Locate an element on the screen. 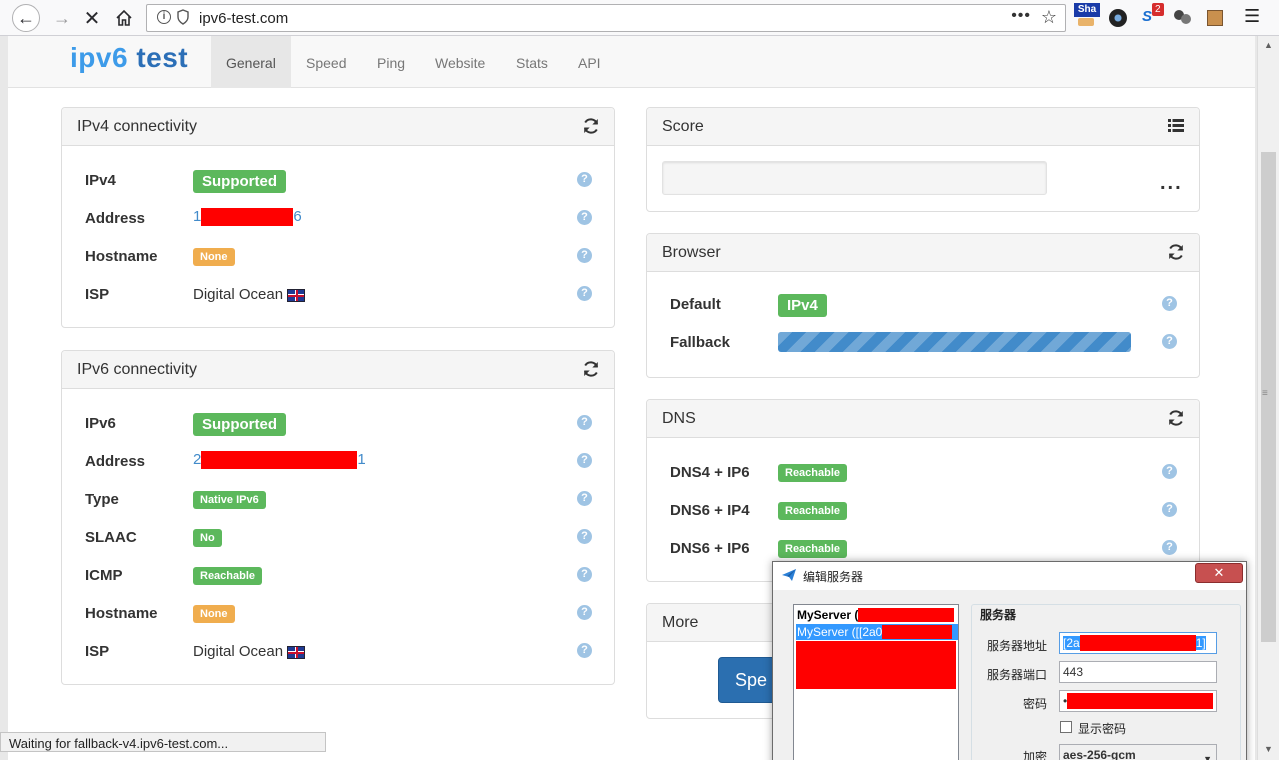 This screenshot has width=1279, height=760. browser-toolbar: ← → ✕ i ipv6-test.com ••• ☆ Sha S 2 ☰ is located at coordinates (639, 18).